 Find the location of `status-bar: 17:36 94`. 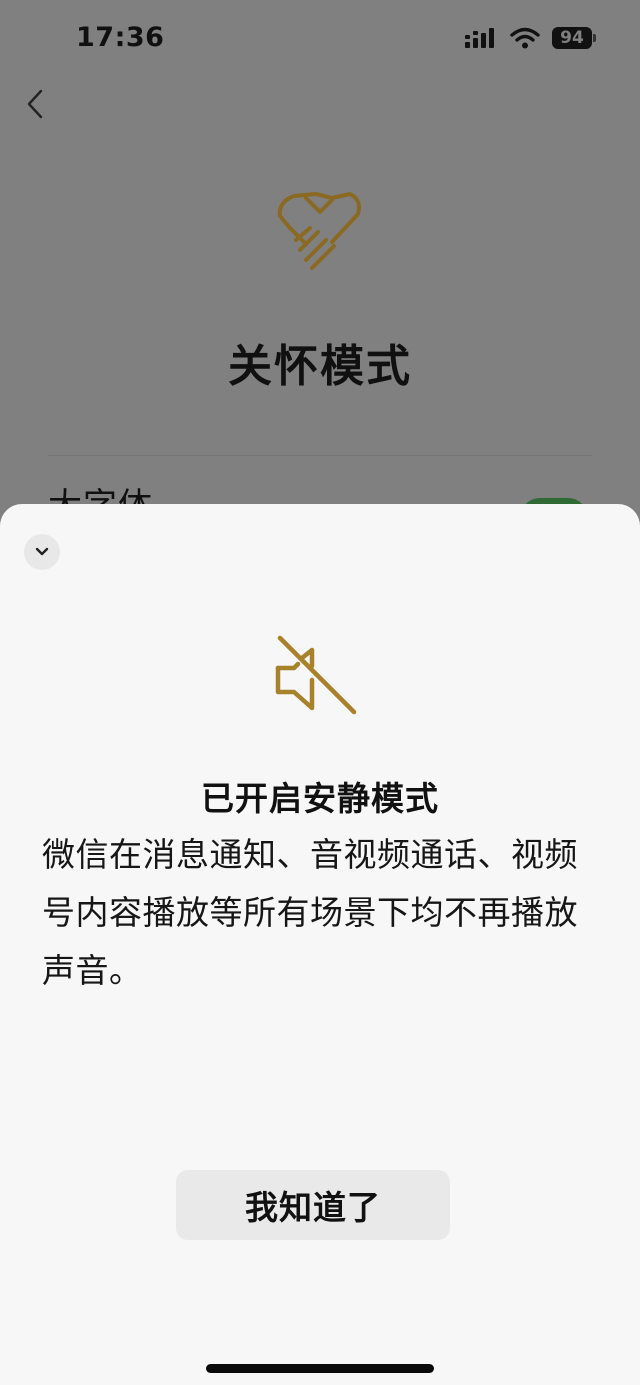

status-bar: 17:36 94 is located at coordinates (320, 40).